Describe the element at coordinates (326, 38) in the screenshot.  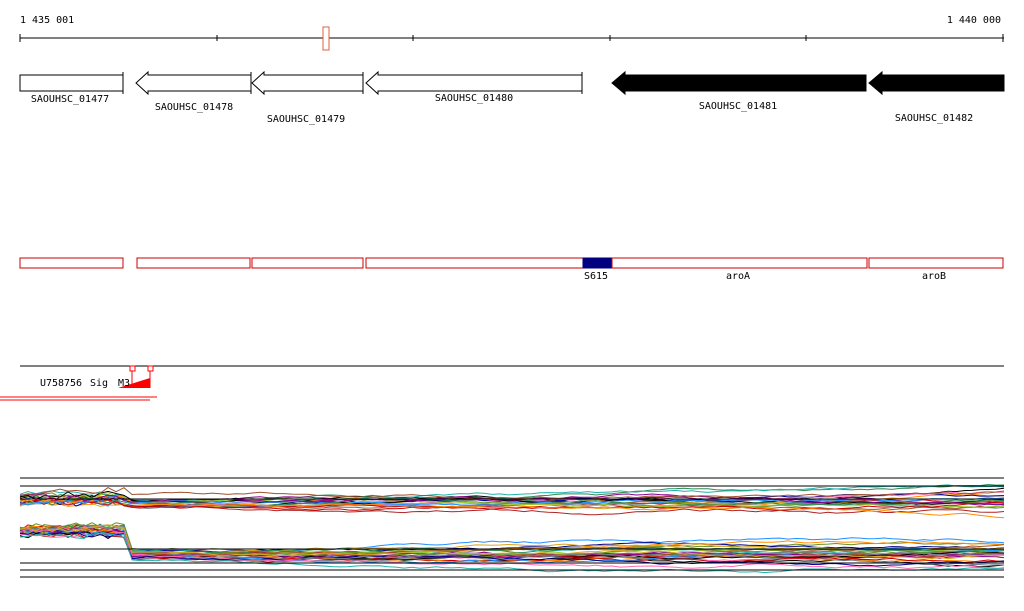
I see `position-marker-handle` at that location.